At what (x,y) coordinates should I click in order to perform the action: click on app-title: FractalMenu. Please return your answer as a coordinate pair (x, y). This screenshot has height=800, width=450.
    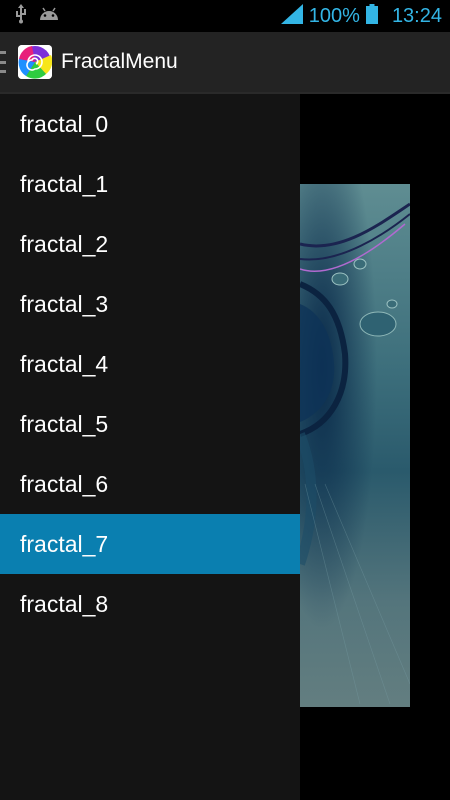
    Looking at the image, I should click on (119, 62).